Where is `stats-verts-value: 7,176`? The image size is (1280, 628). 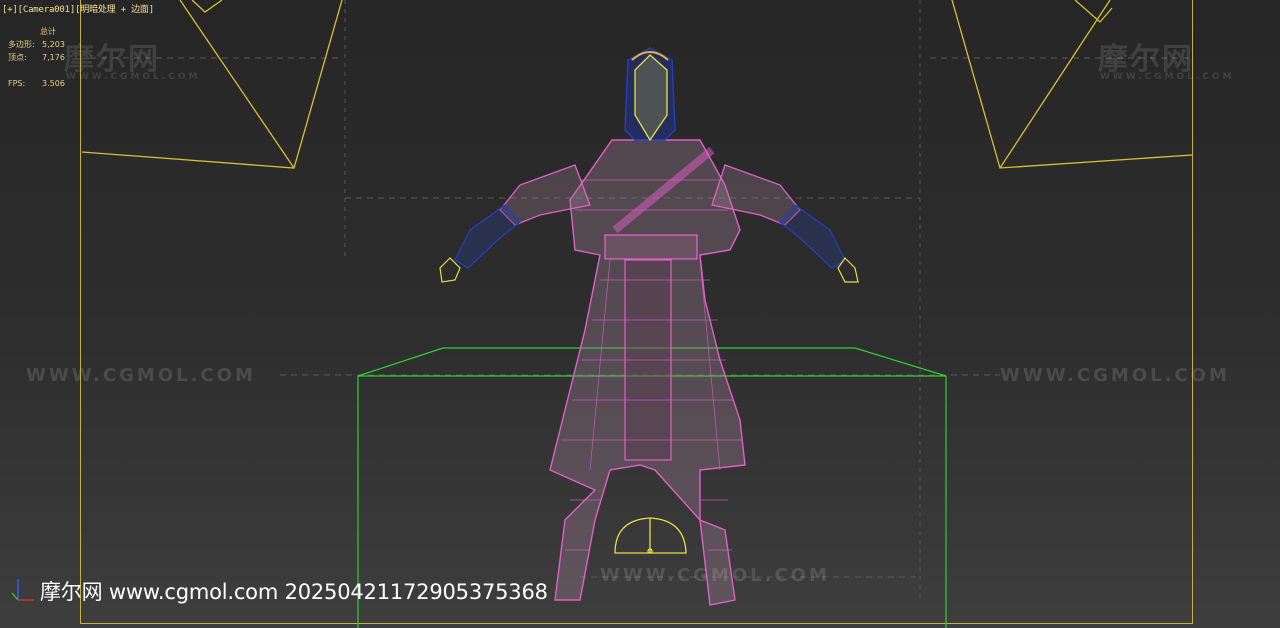
stats-verts-value: 7,176 is located at coordinates (53, 57).